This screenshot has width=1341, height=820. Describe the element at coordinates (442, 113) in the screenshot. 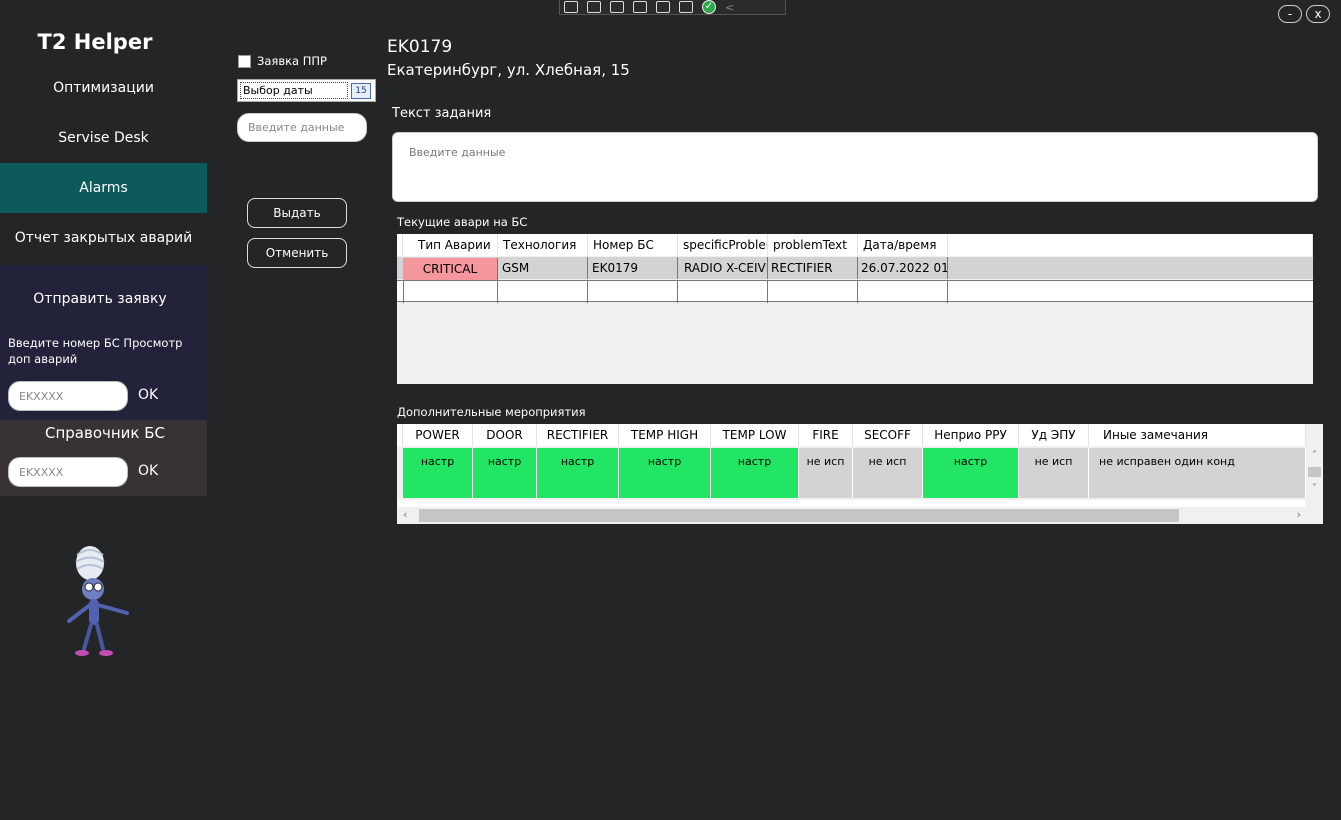

I see `task-text-label: Текст задания` at that location.